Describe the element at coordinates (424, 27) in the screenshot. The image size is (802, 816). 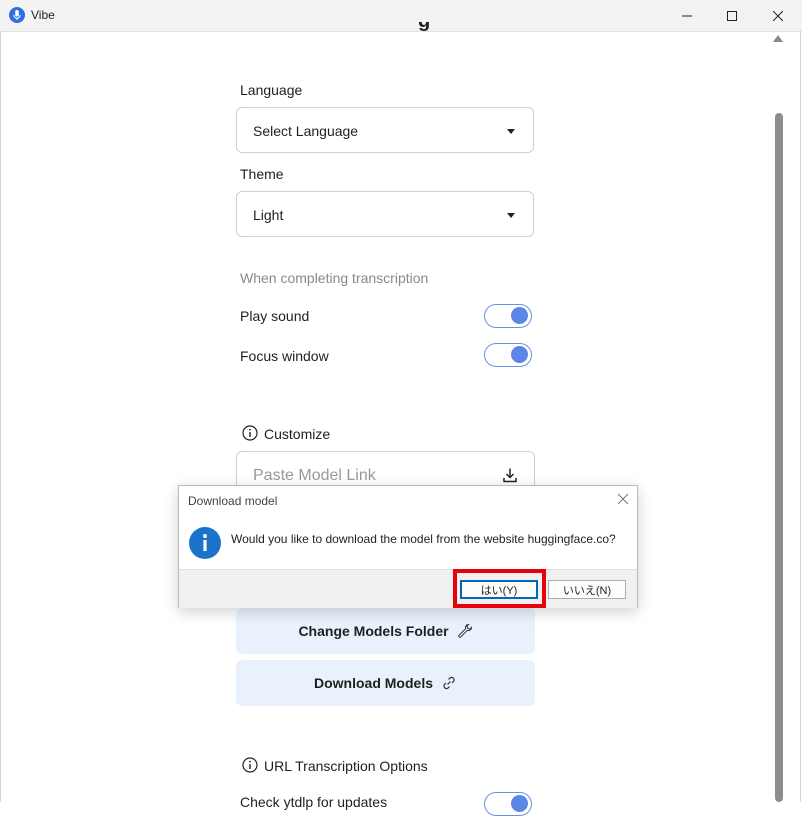
I see `clipped-heading-fragment: g` at that location.